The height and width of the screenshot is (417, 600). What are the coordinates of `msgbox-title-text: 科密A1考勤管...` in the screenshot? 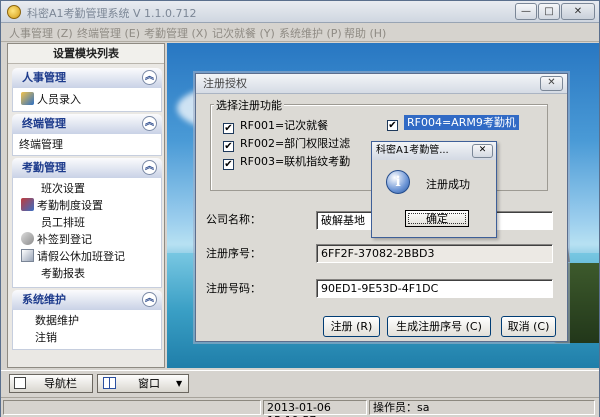 It's located at (412, 150).